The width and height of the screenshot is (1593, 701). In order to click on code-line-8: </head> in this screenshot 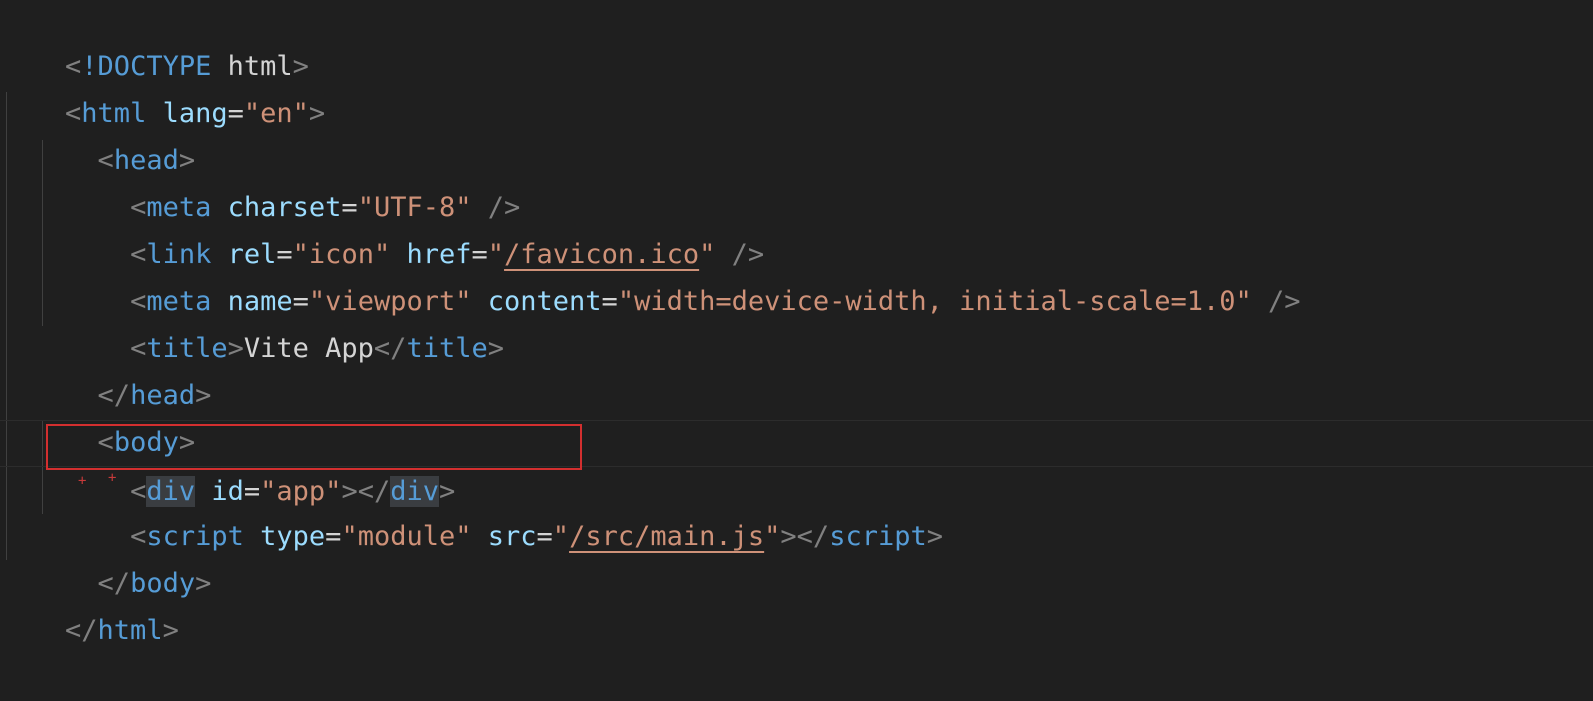, I will do `click(796, 368)`.